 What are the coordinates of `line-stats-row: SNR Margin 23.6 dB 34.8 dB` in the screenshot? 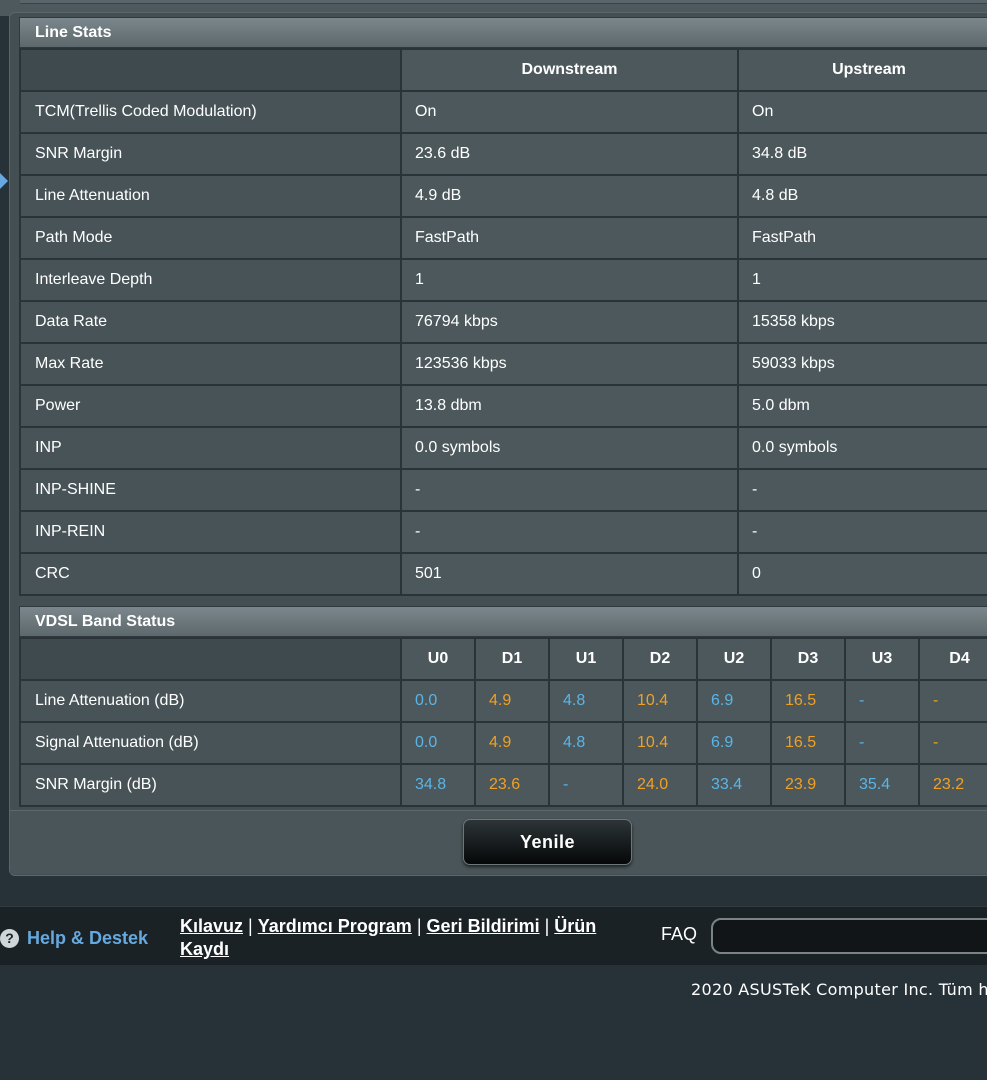 It's located at (503, 154).